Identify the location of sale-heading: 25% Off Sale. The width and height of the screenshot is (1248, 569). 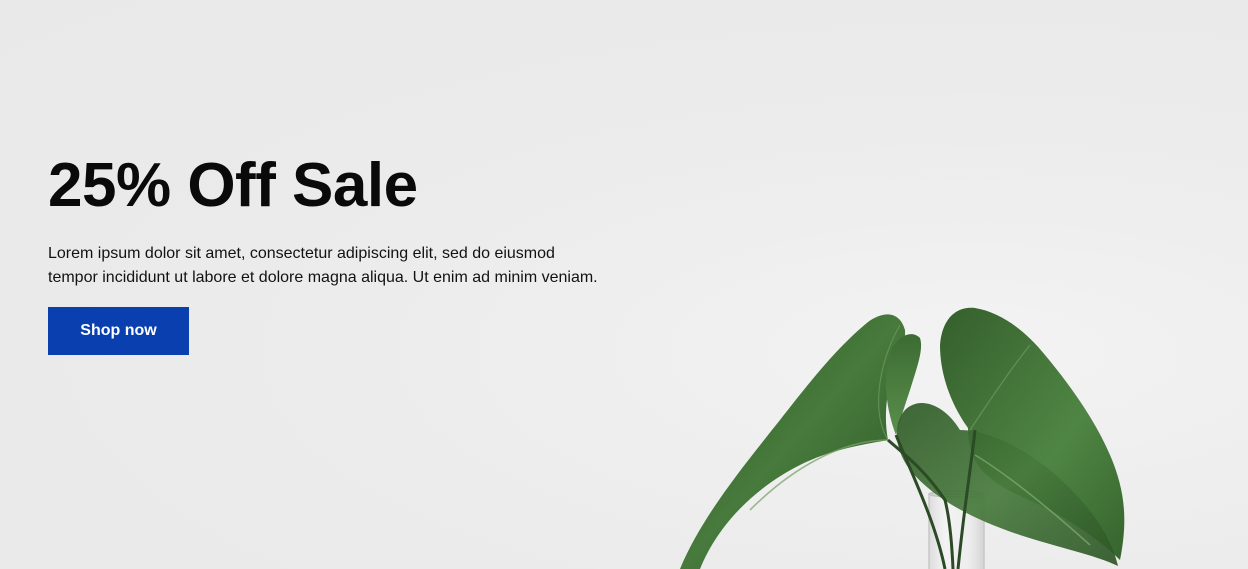
(233, 185).